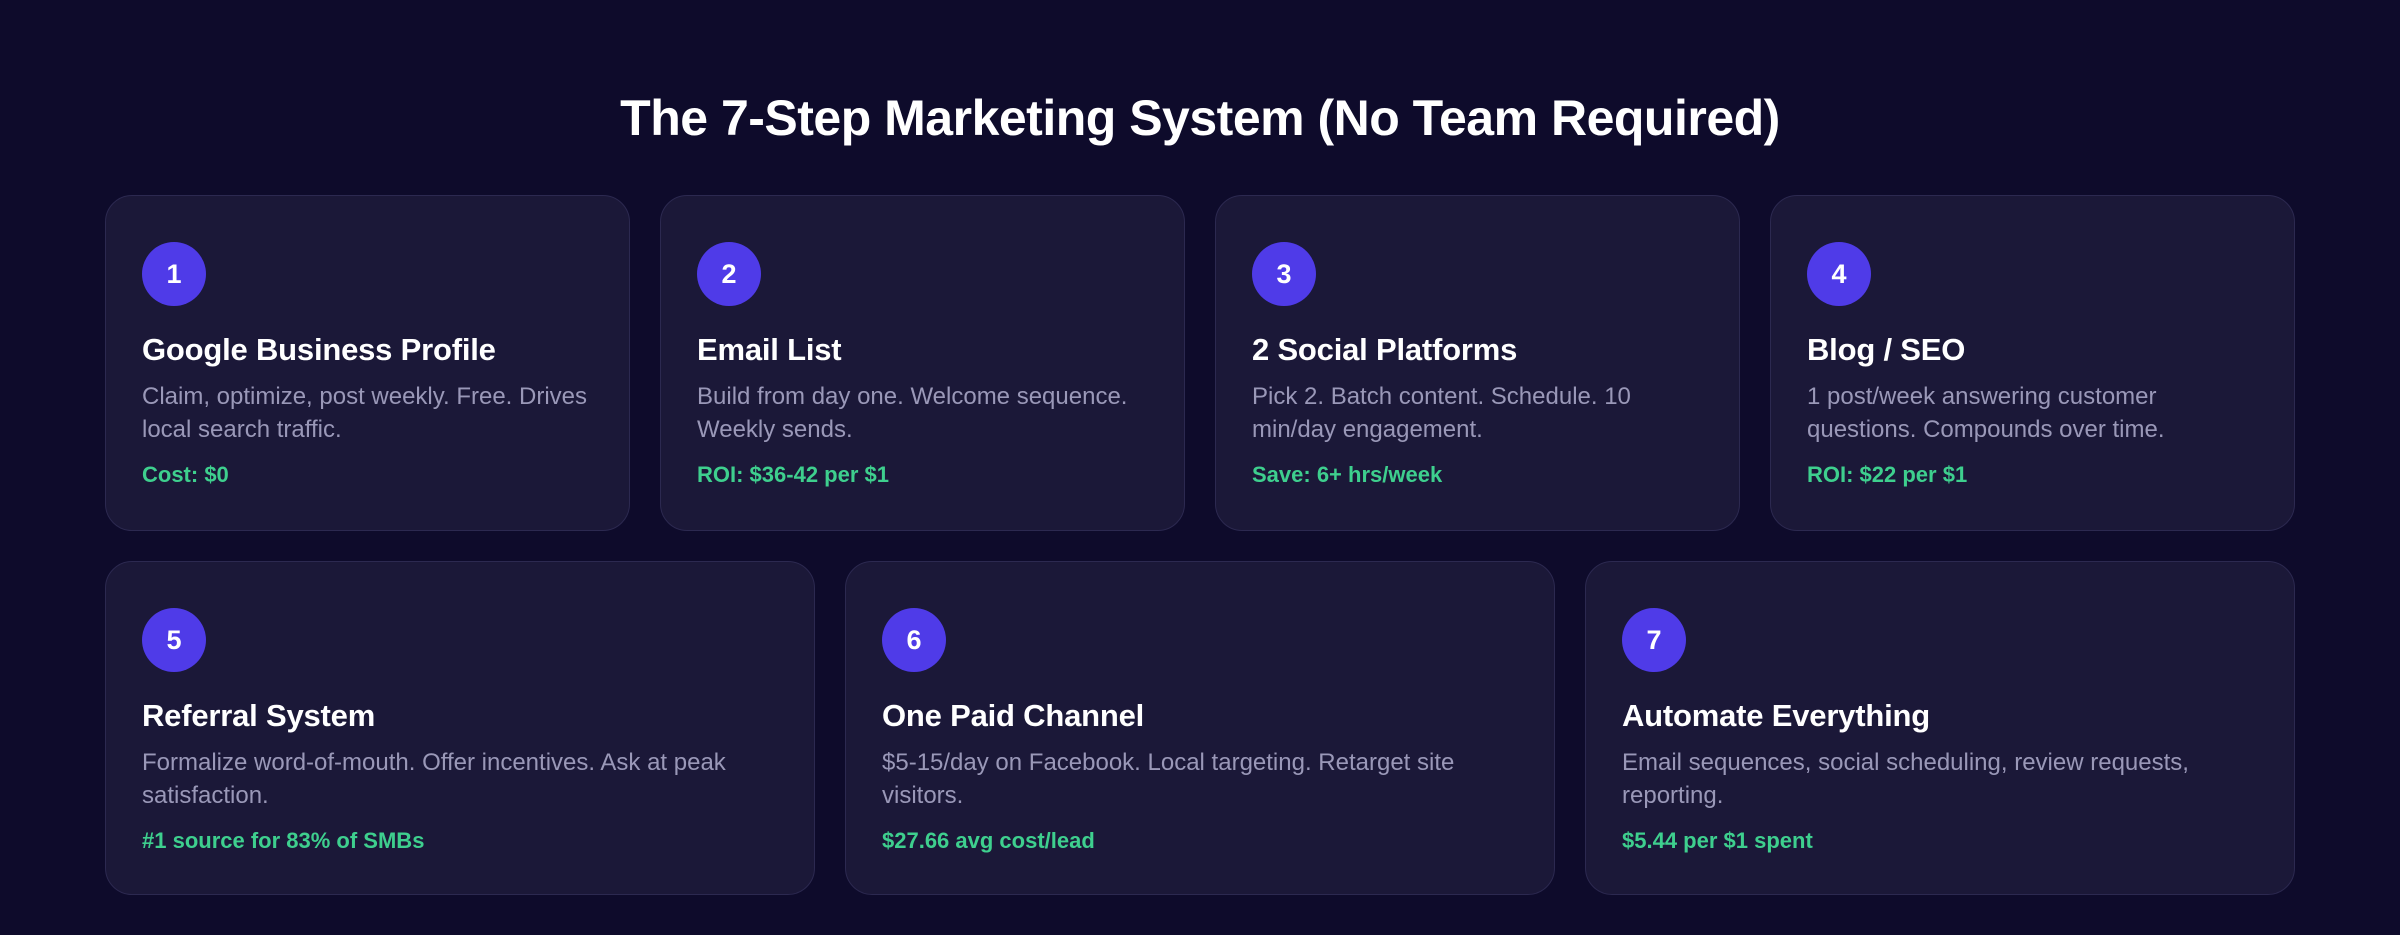  I want to click on step-number-badge: 3, so click(1284, 274).